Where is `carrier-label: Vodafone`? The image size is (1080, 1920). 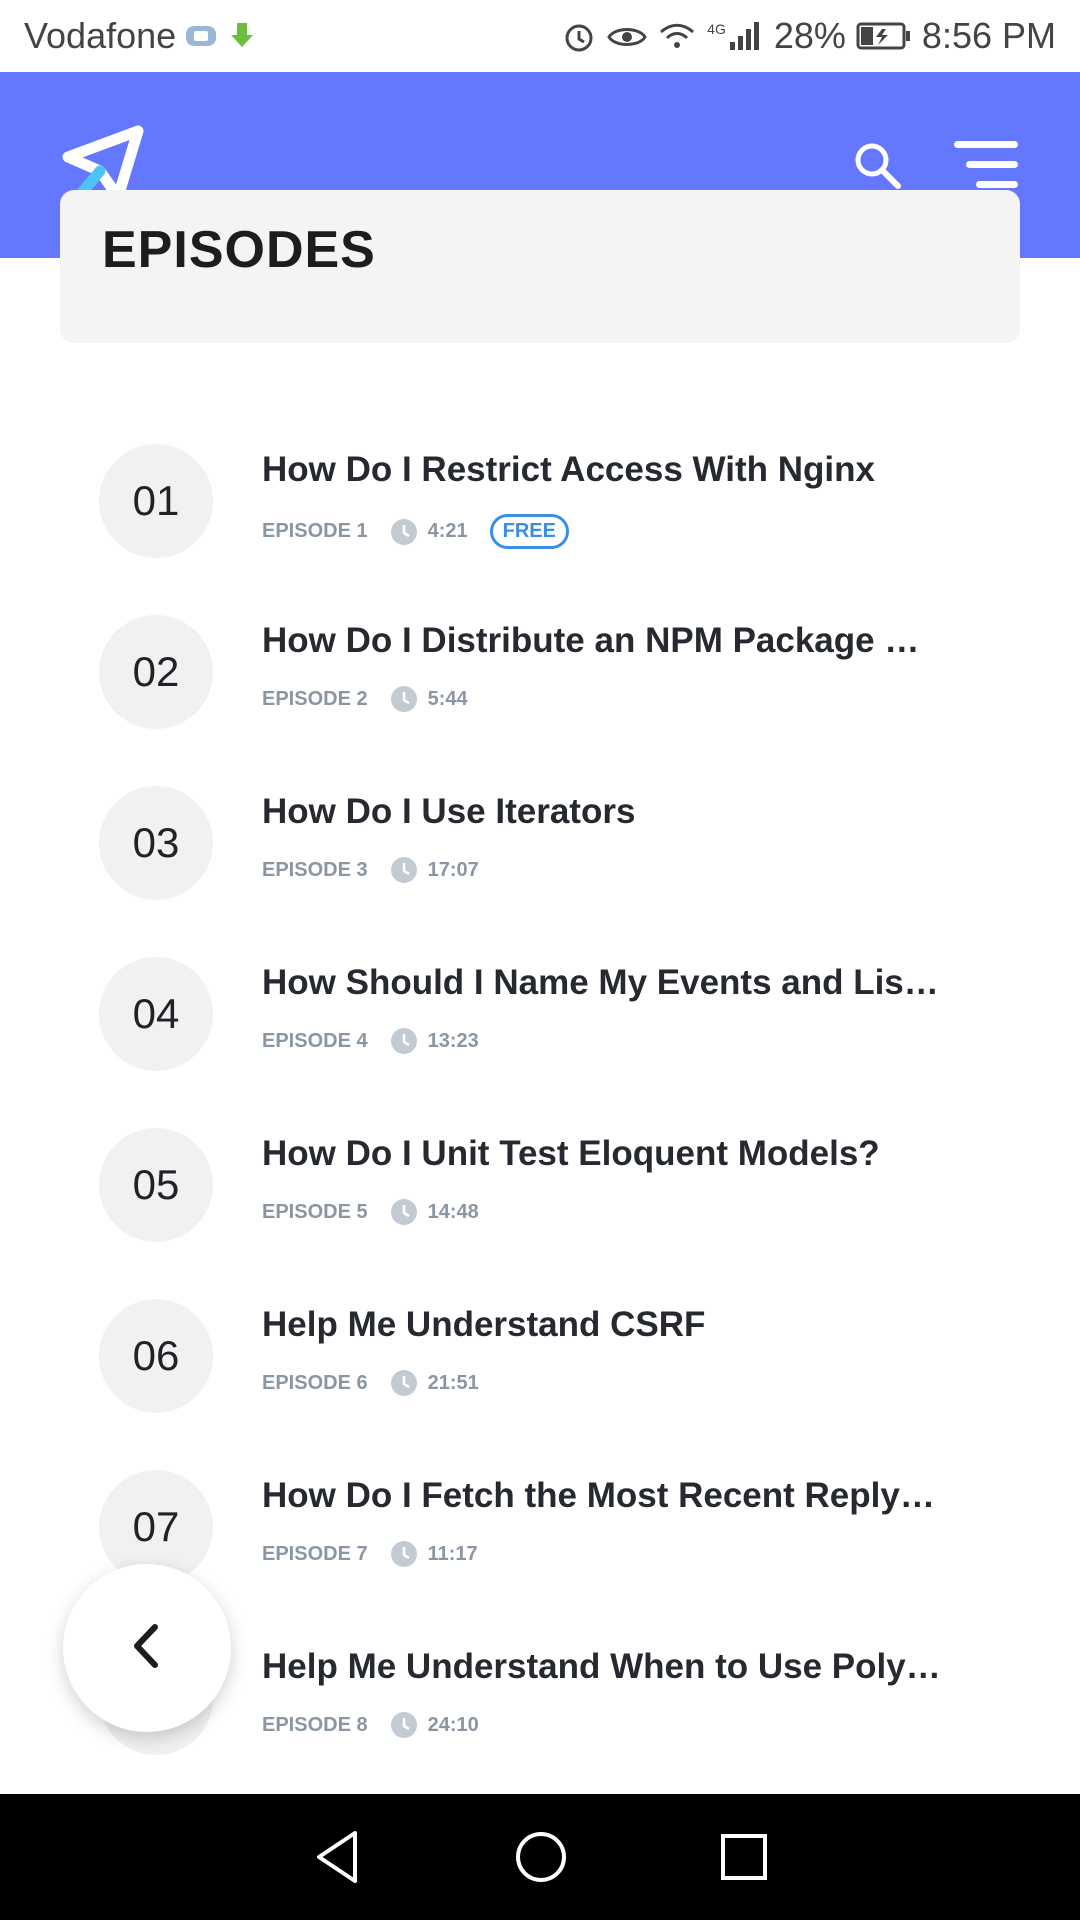
carrier-label: Vodafone is located at coordinates (100, 35).